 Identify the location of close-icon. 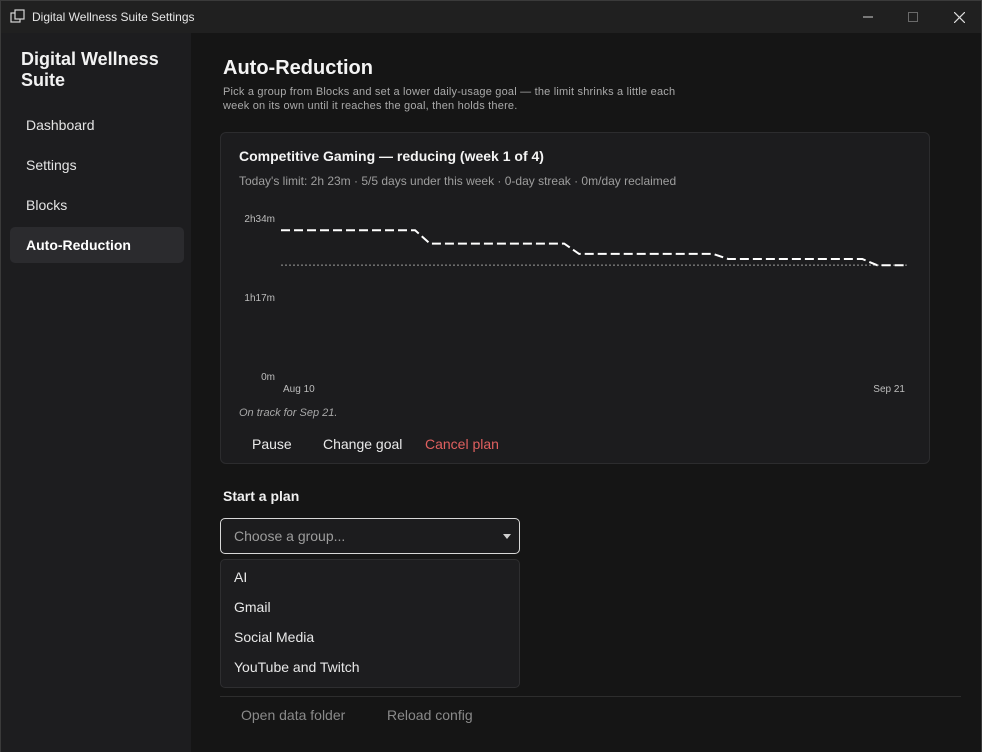
(959, 17).